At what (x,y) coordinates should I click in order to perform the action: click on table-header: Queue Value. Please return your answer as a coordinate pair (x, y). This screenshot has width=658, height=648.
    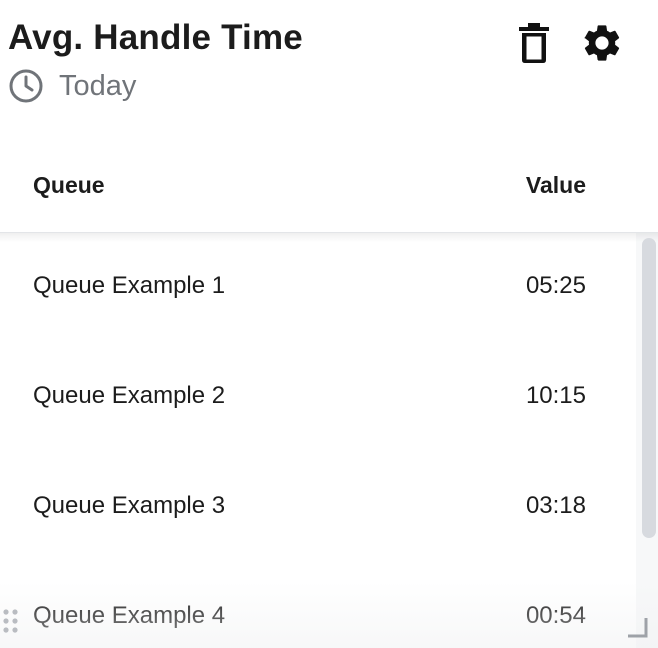
    Looking at the image, I should click on (329, 185).